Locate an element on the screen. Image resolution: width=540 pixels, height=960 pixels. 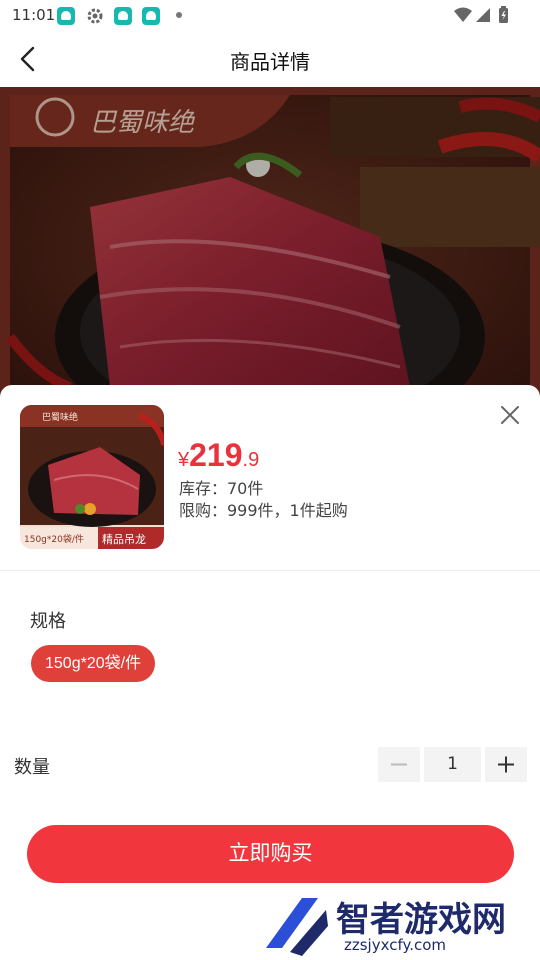
watermark-url: zzsjyxcfy.com is located at coordinates (395, 945).